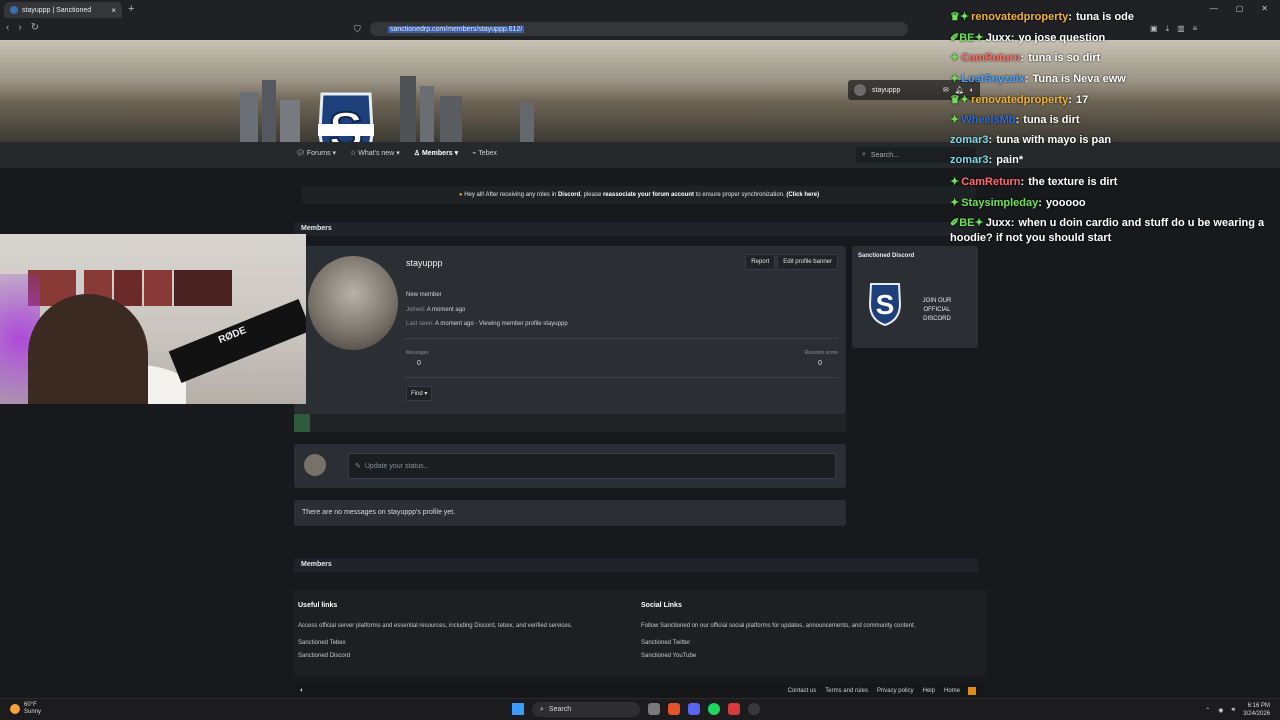 This screenshot has height=720, width=1280. Describe the element at coordinates (316, 153) in the screenshot. I see `nav-forums: 💬︎ Forums ▾` at that location.